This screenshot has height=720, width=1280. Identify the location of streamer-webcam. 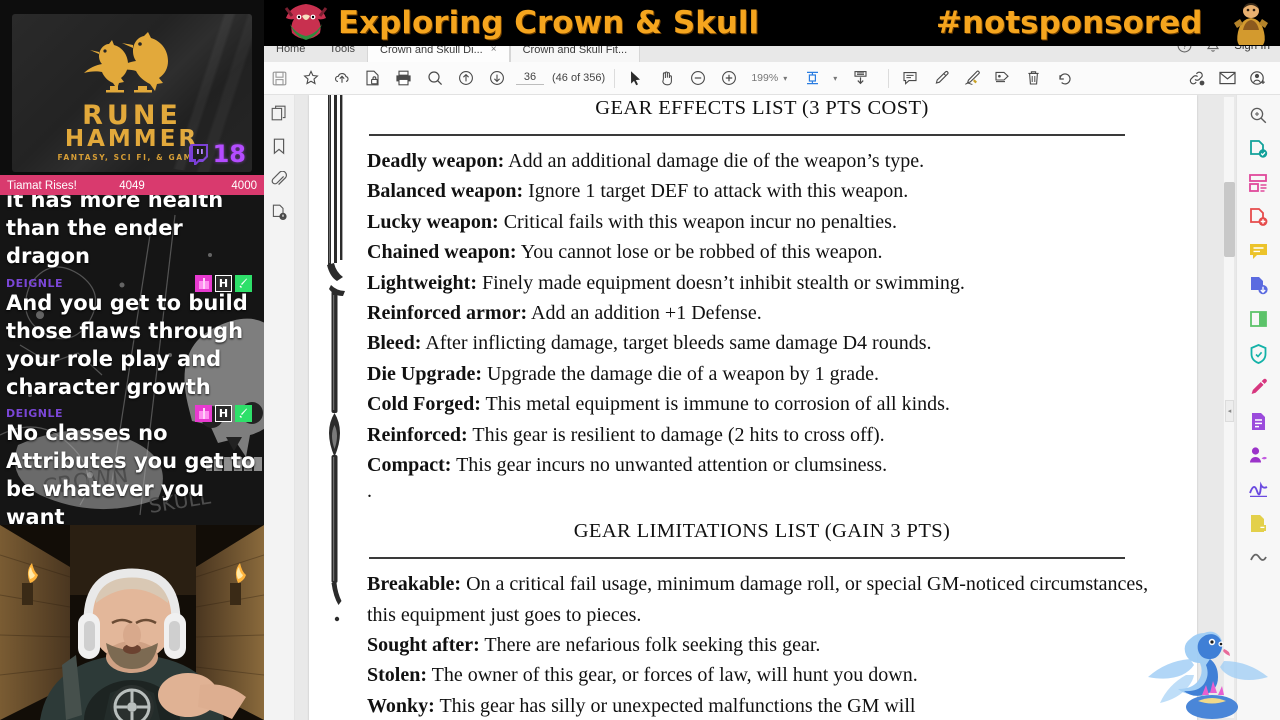
(132, 622).